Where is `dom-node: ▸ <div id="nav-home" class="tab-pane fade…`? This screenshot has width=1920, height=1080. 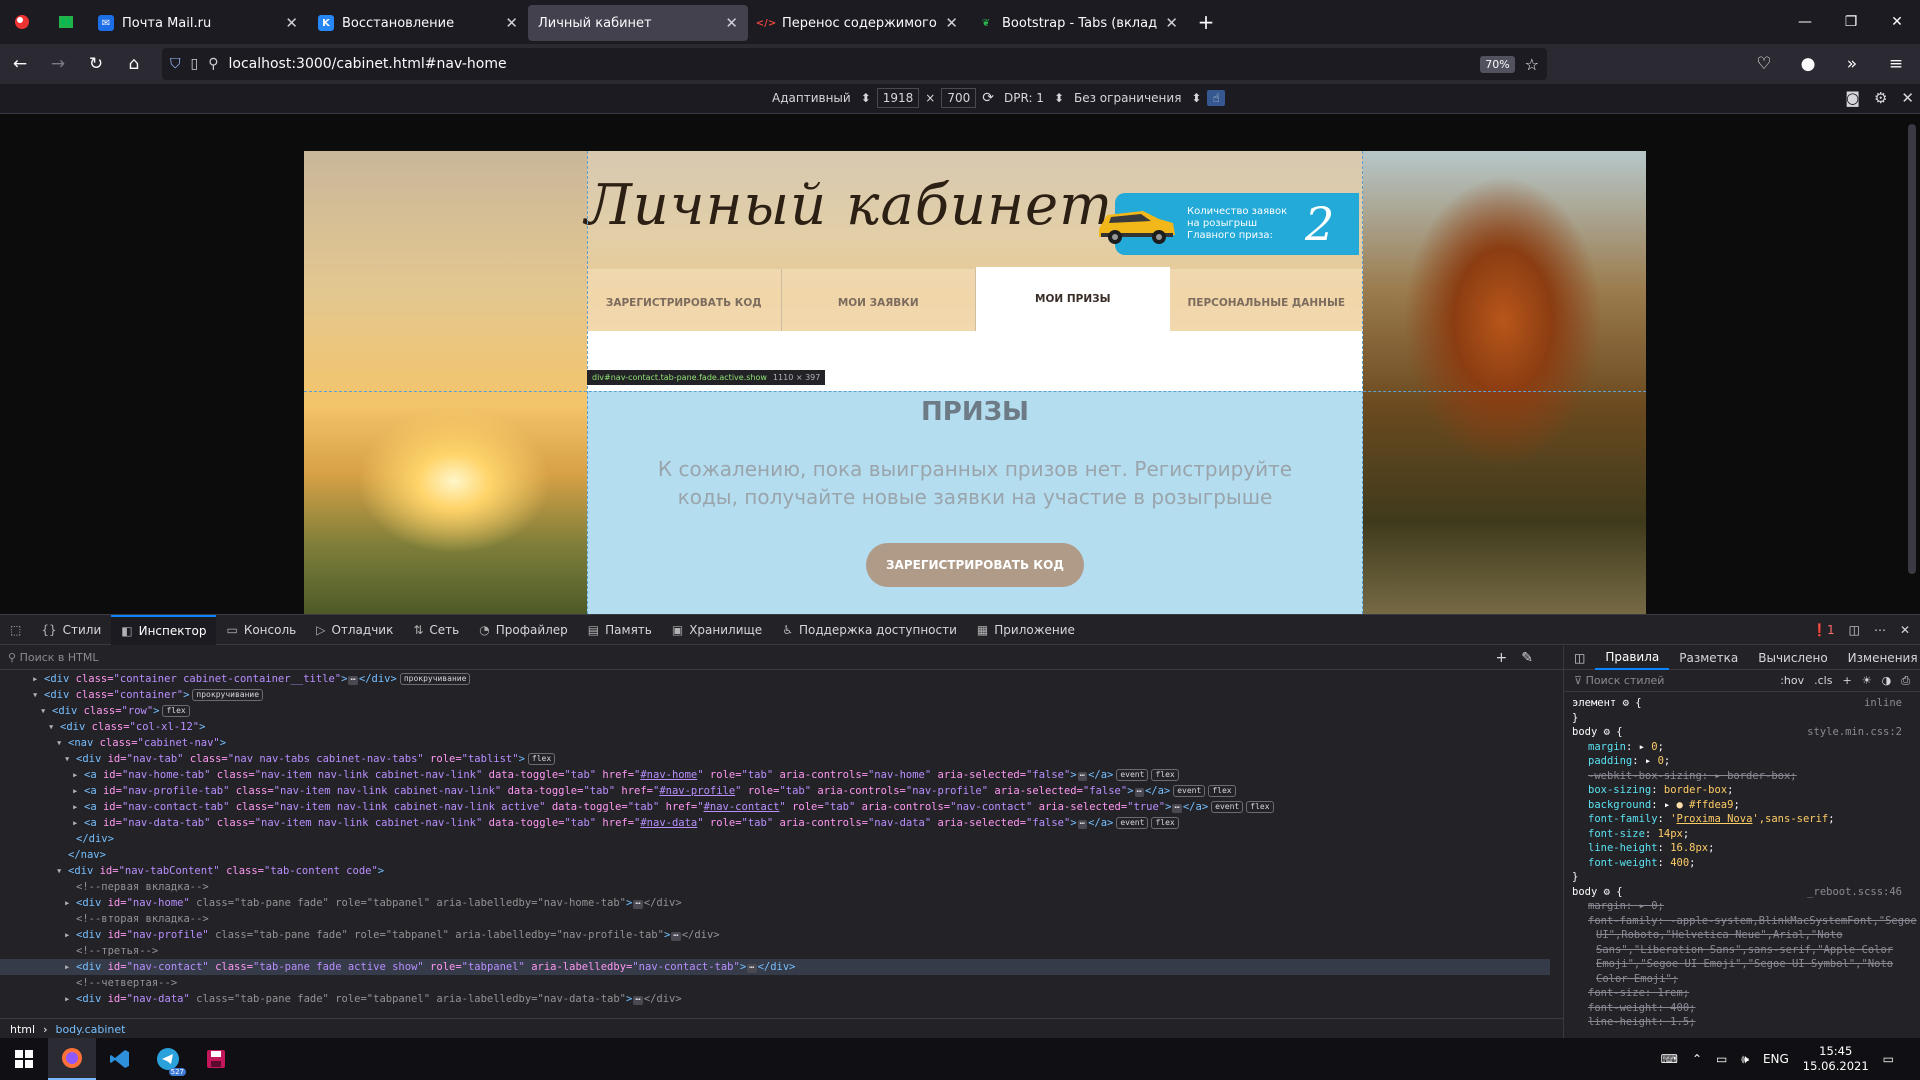
dom-node: ▸ <div id="nav-home" class="tab-pane fade… is located at coordinates (775, 903).